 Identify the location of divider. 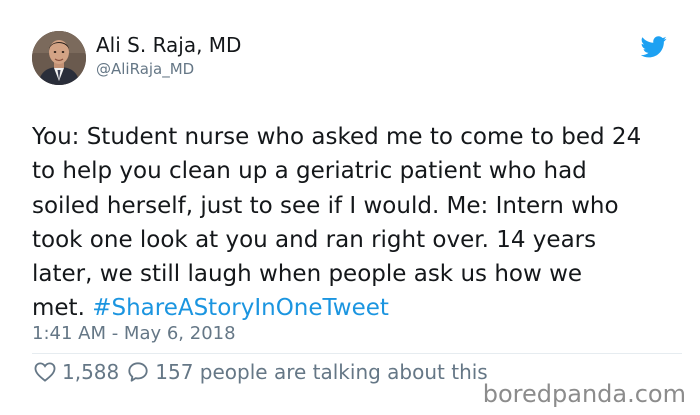
(357, 353).